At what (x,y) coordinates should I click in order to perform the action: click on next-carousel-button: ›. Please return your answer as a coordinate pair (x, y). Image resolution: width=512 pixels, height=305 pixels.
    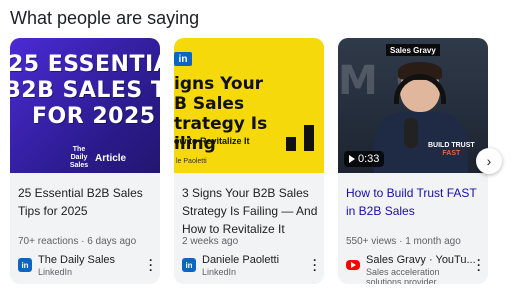
    Looking at the image, I should click on (489, 161).